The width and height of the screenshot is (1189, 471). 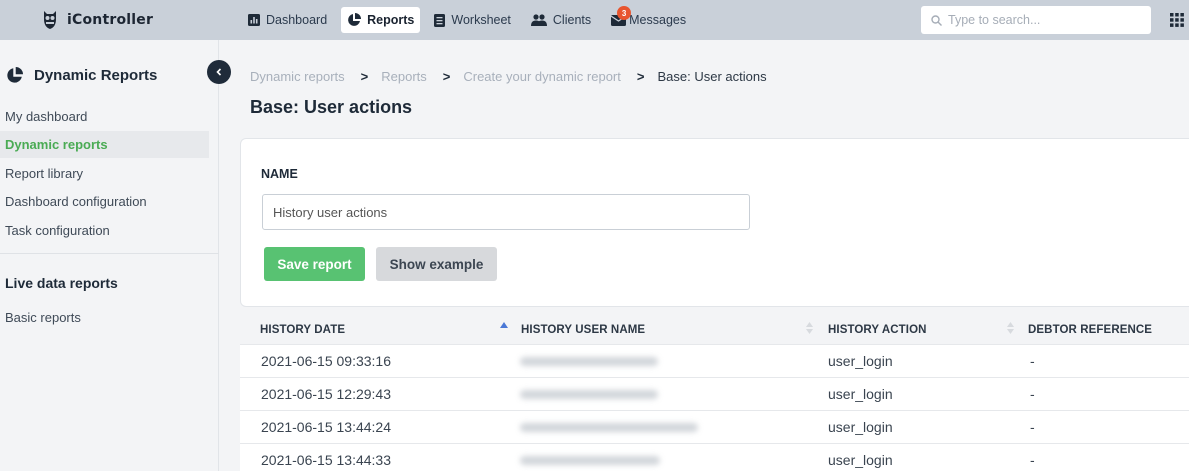 What do you see at coordinates (714, 426) in the screenshot?
I see `table-row: 2021-06-15 13:44:24 user_login -` at bounding box center [714, 426].